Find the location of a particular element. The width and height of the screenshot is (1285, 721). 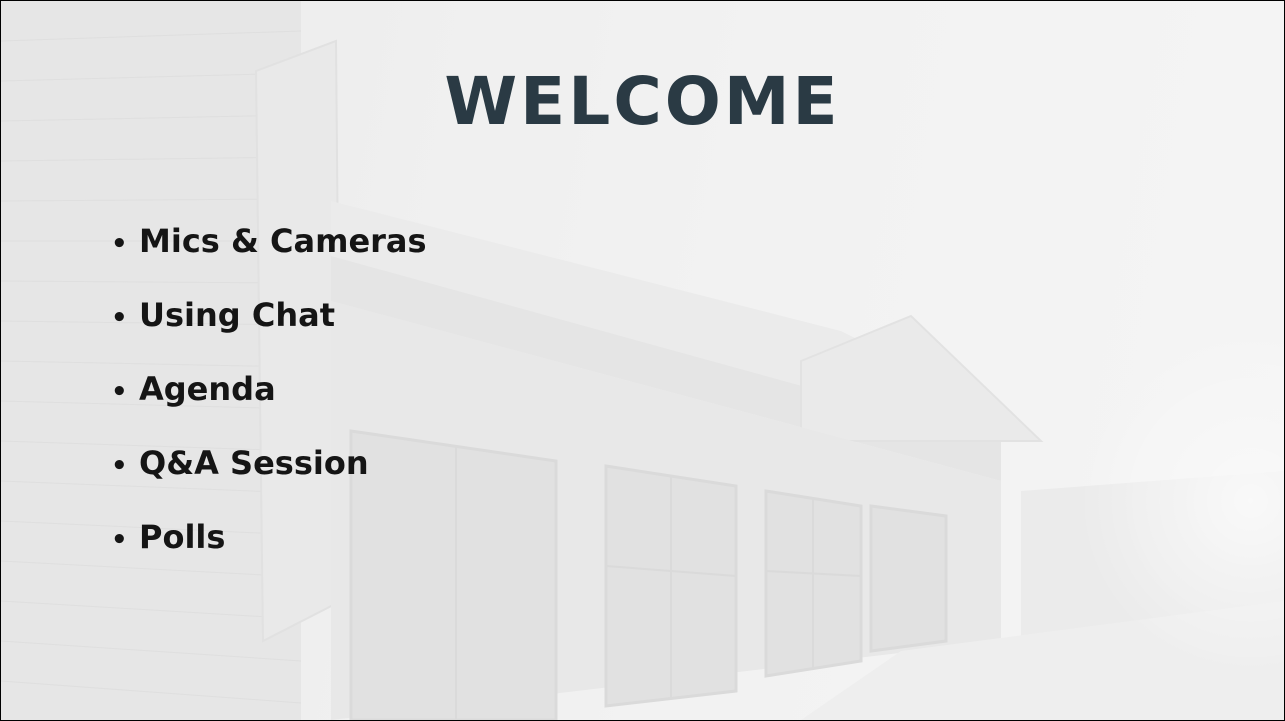

list-item: • Polls is located at coordinates (269, 542).